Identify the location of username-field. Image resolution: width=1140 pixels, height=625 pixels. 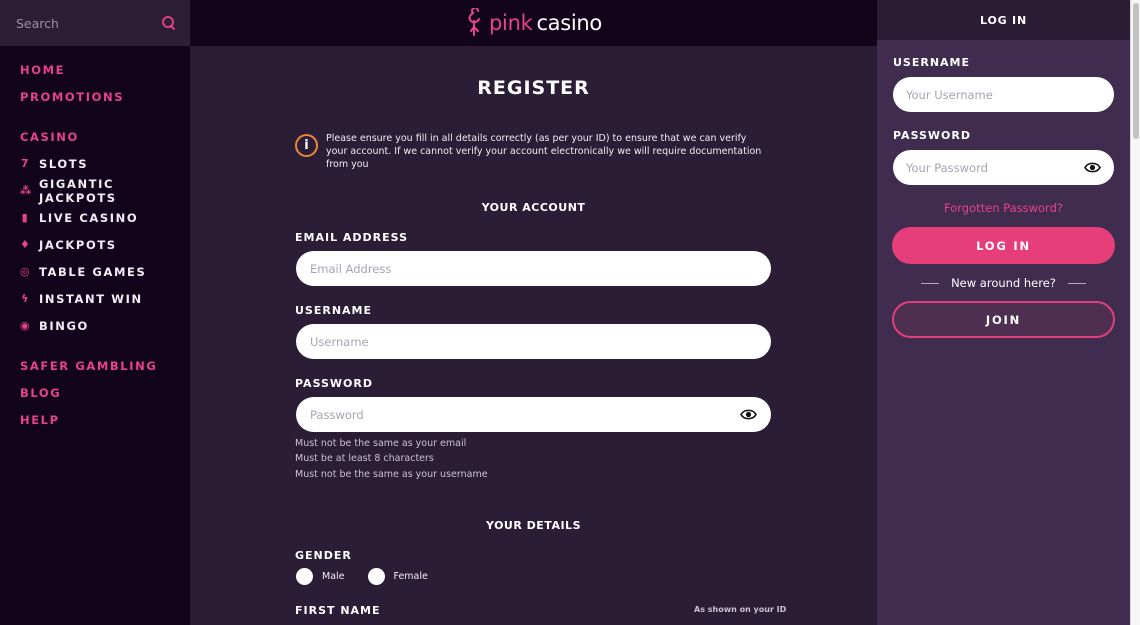
(533, 341).